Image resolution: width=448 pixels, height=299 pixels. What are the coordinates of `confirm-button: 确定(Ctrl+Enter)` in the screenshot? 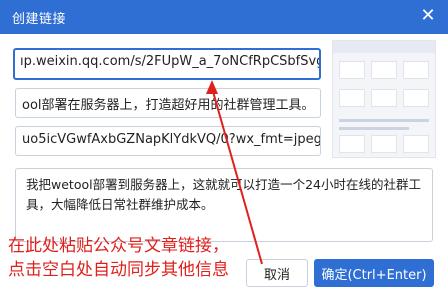 It's located at (374, 273).